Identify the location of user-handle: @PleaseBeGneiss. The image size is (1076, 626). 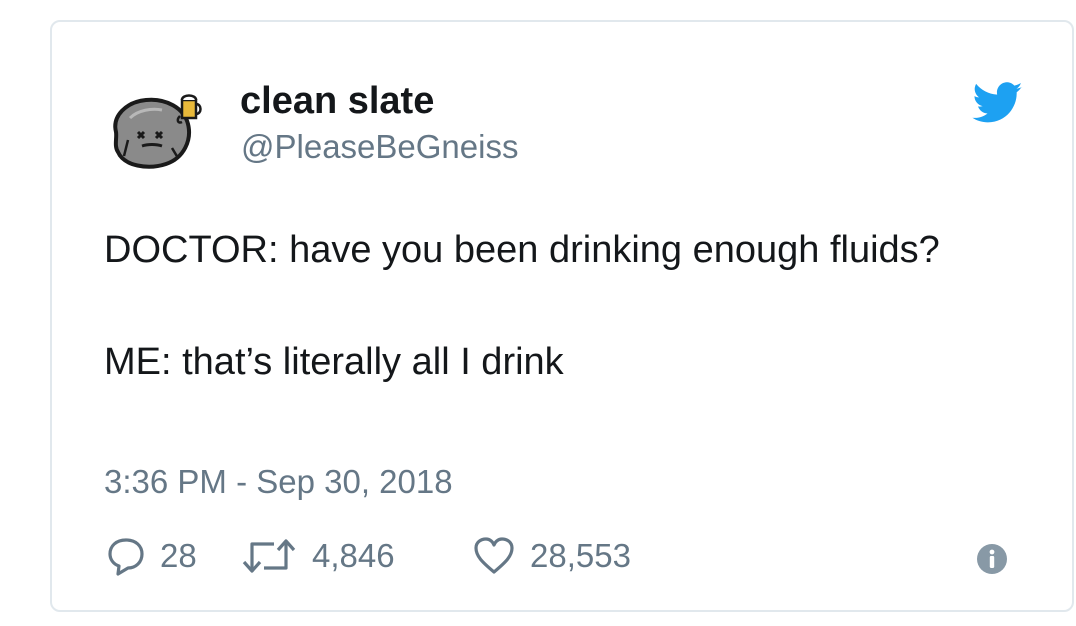
(379, 147).